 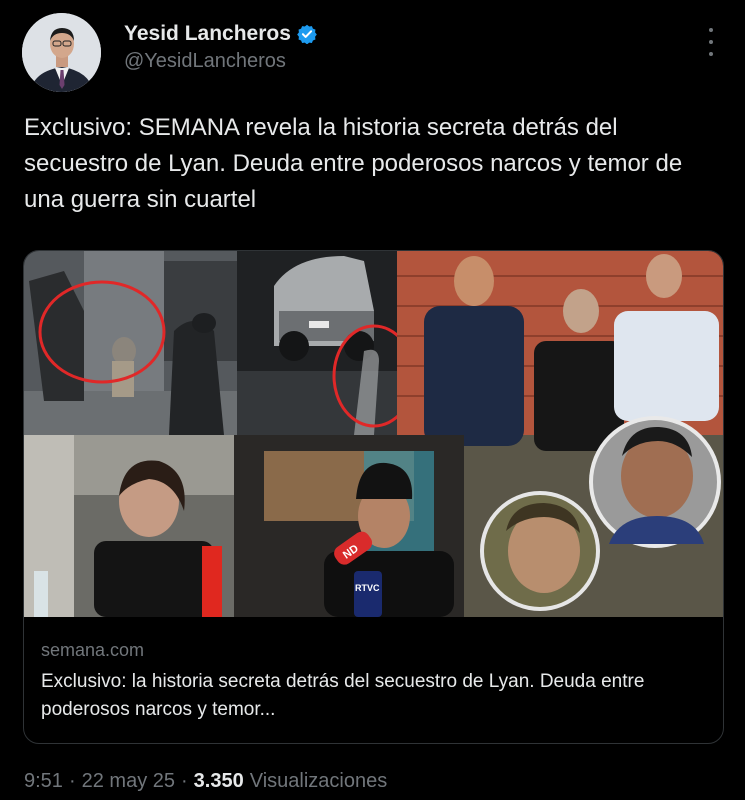 I want to click on views-count: 3.350, so click(x=218, y=781).